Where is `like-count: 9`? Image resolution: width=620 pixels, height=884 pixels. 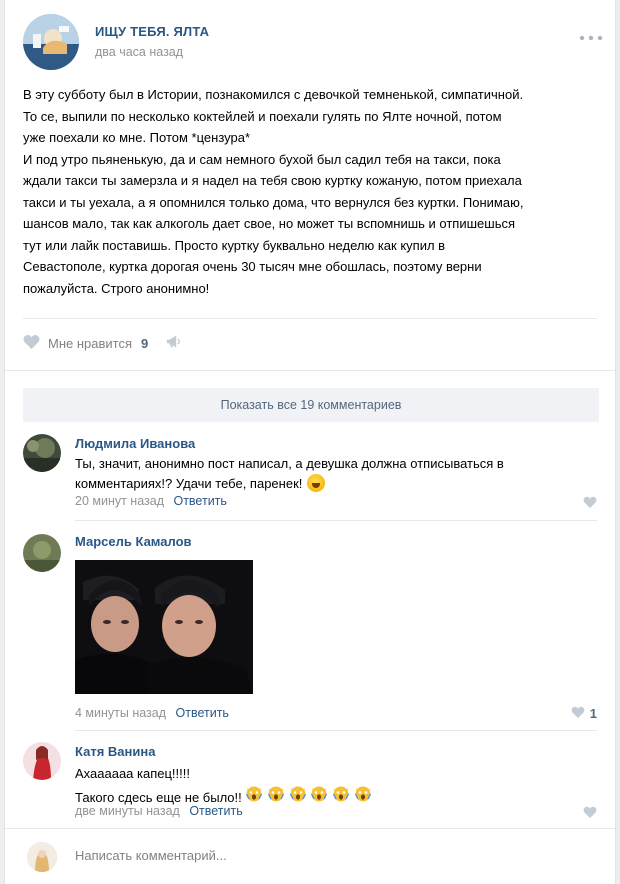
like-count: 9 is located at coordinates (145, 343).